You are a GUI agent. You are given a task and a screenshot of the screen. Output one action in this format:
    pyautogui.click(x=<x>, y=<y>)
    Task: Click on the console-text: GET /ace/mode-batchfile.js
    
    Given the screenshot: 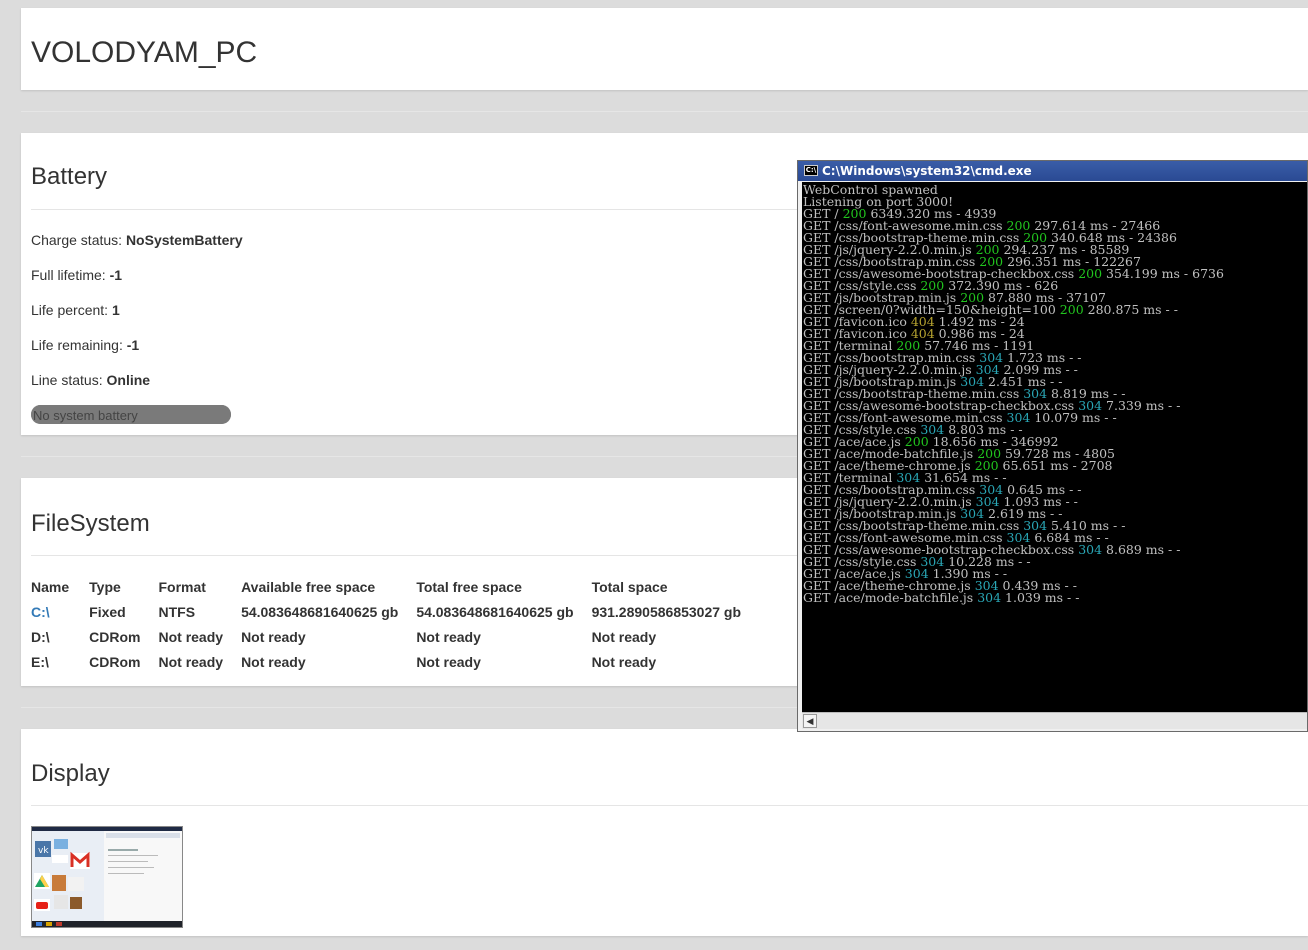 What is the action you would take?
    pyautogui.click(x=890, y=597)
    